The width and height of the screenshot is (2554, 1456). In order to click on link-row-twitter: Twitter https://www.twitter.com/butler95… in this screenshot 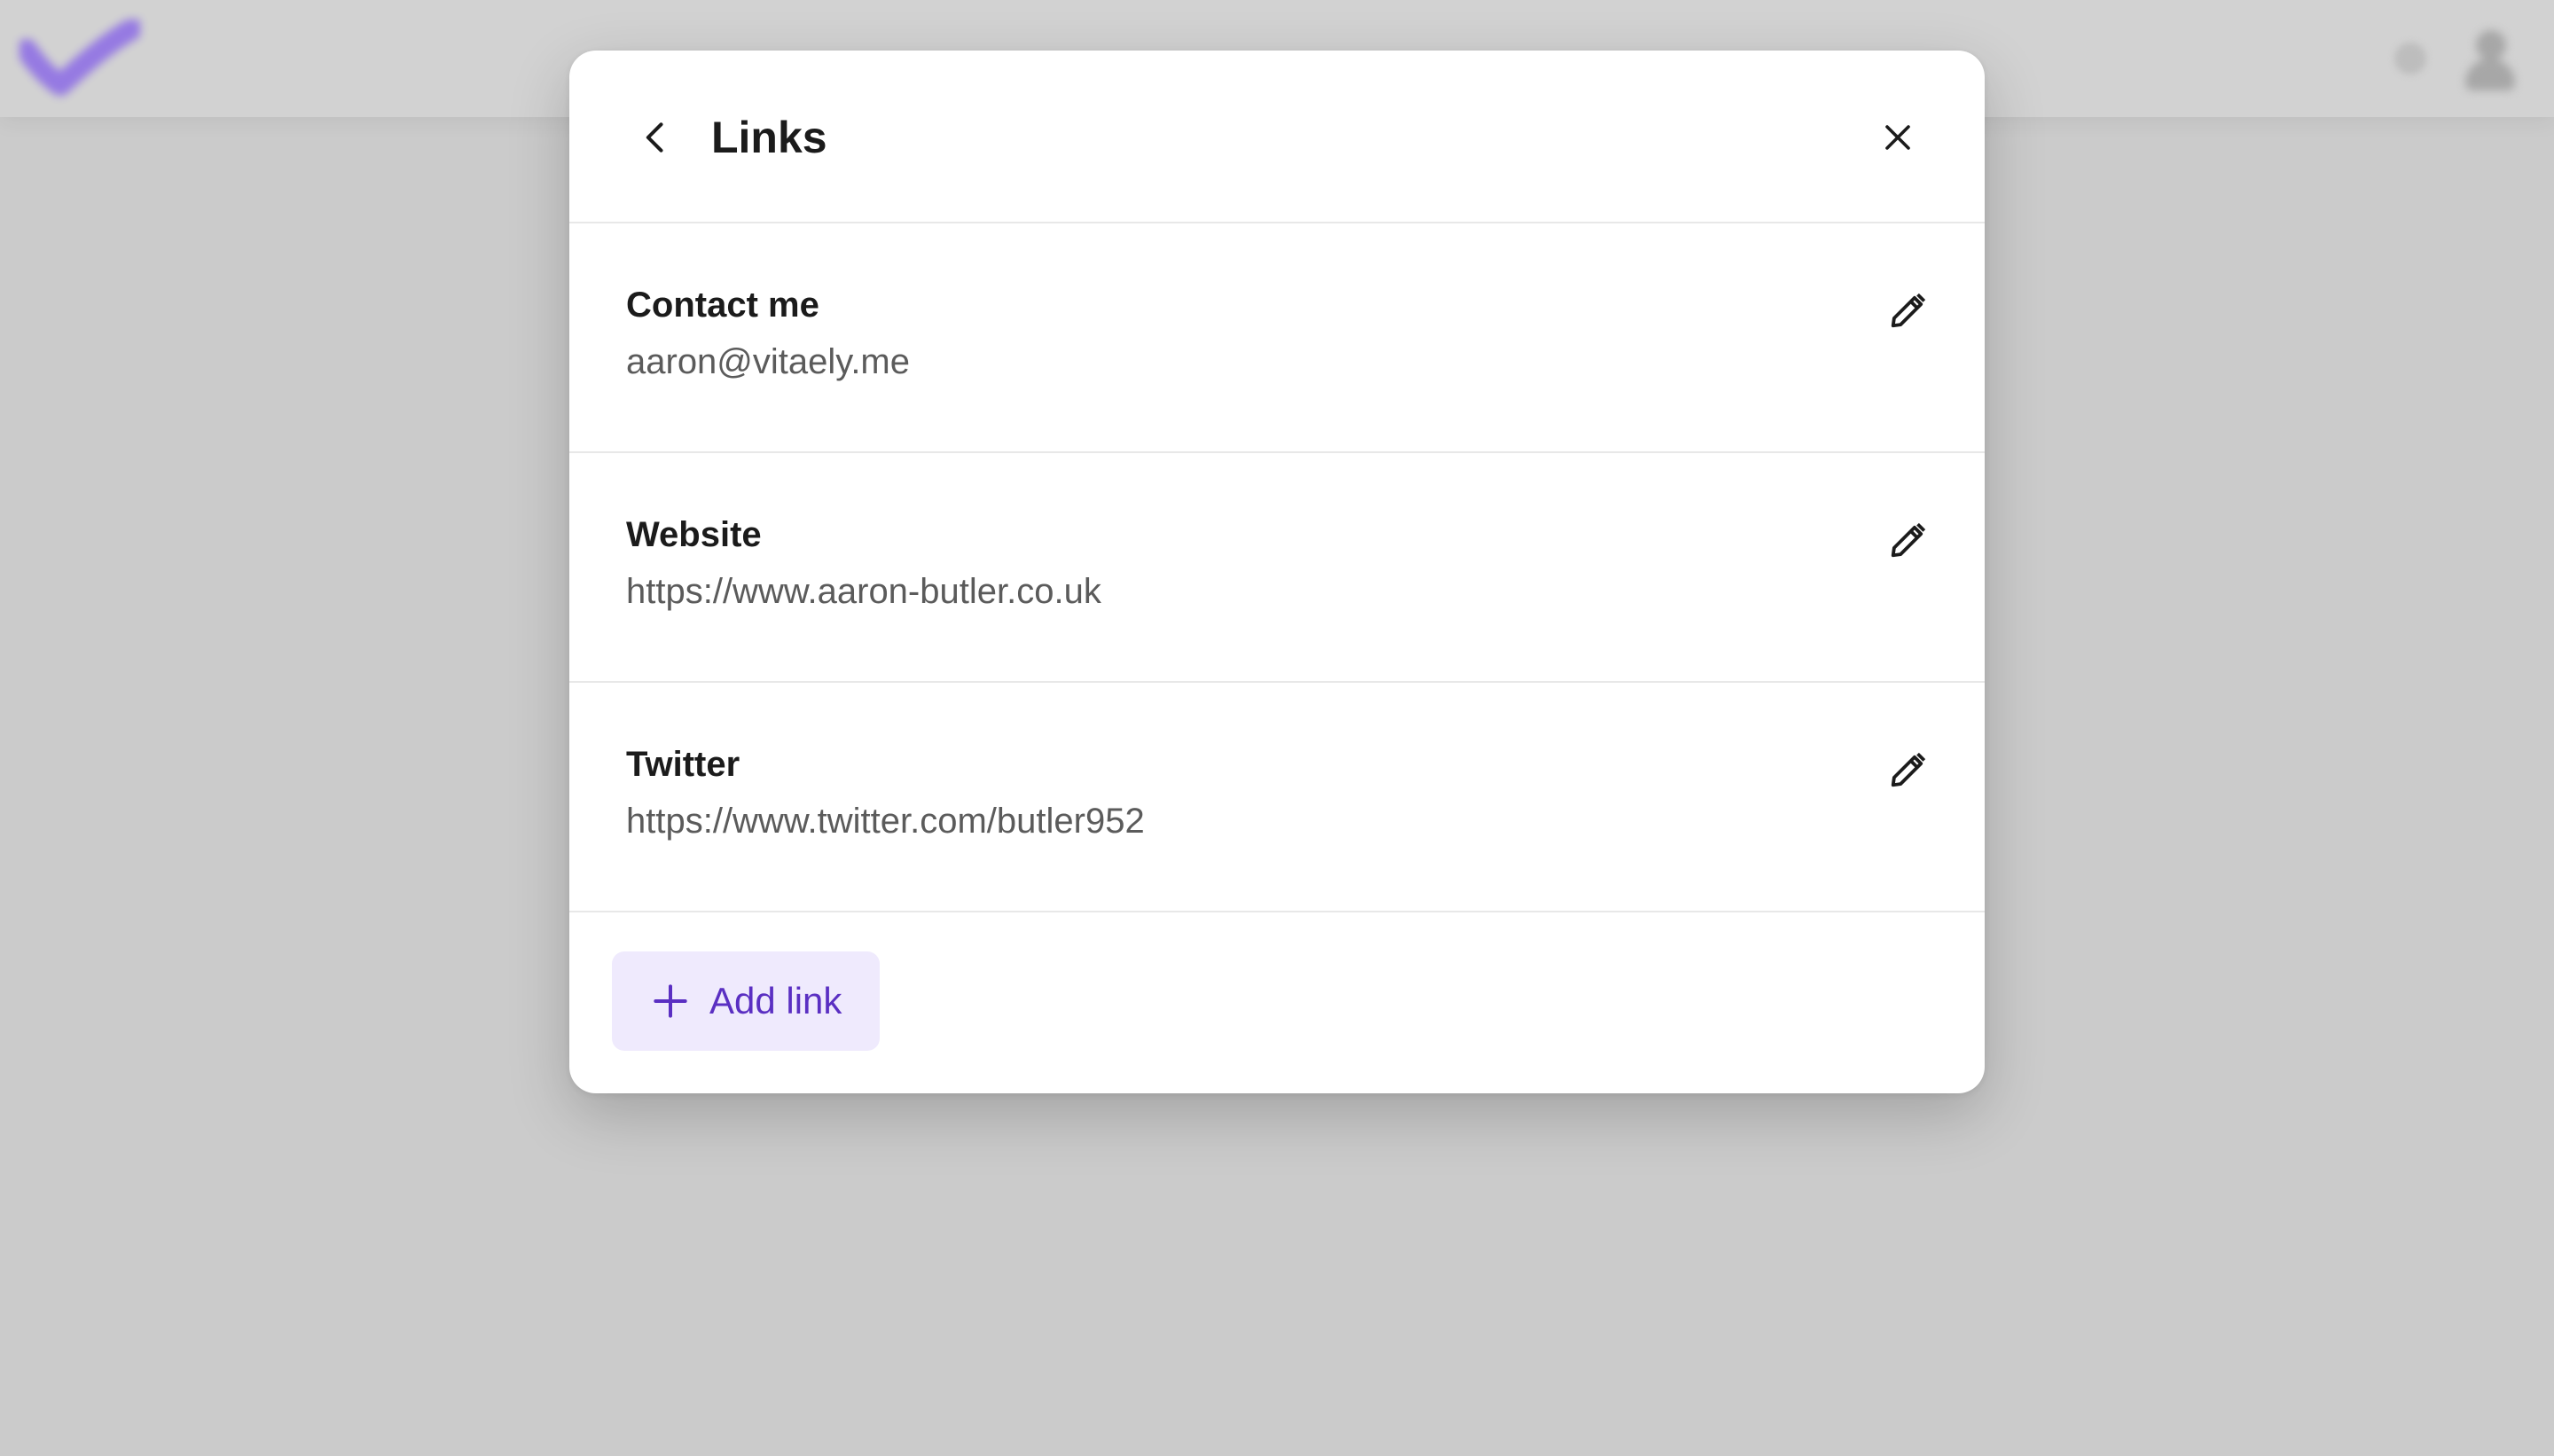, I will do `click(1277, 797)`.